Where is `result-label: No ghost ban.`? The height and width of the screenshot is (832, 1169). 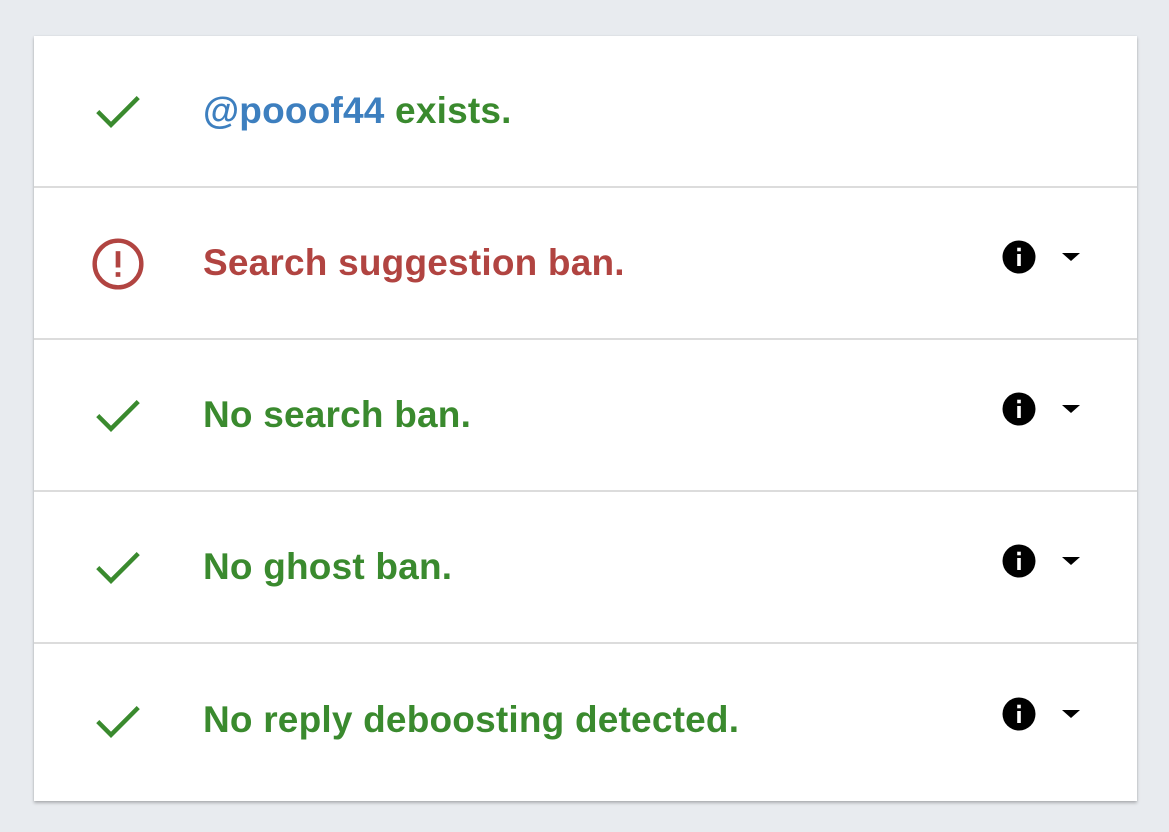
result-label: No ghost ban. is located at coordinates (328, 566).